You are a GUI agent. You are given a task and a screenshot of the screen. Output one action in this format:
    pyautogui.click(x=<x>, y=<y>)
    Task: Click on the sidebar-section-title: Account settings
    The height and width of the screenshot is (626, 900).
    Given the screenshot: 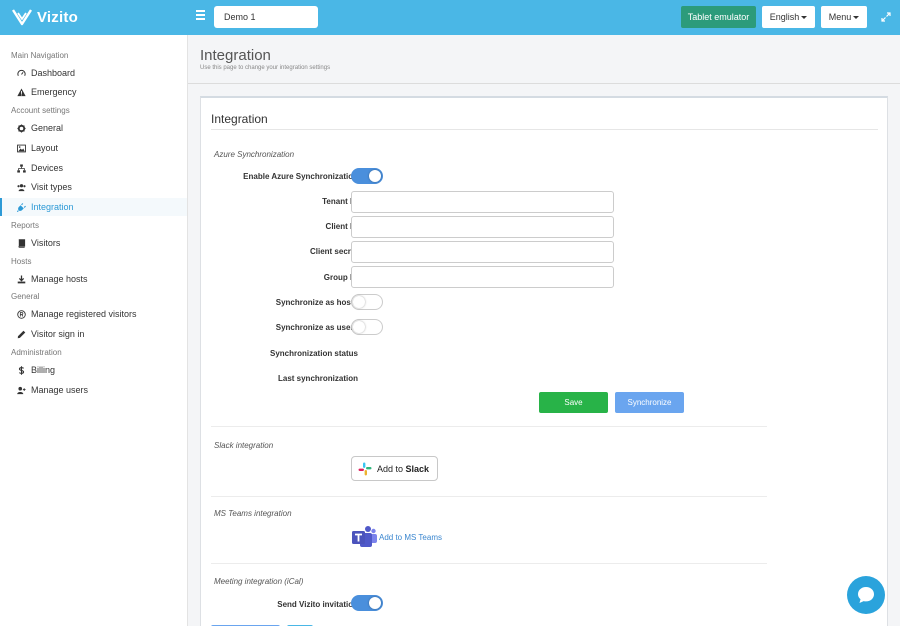 What is the action you would take?
    pyautogui.click(x=40, y=110)
    